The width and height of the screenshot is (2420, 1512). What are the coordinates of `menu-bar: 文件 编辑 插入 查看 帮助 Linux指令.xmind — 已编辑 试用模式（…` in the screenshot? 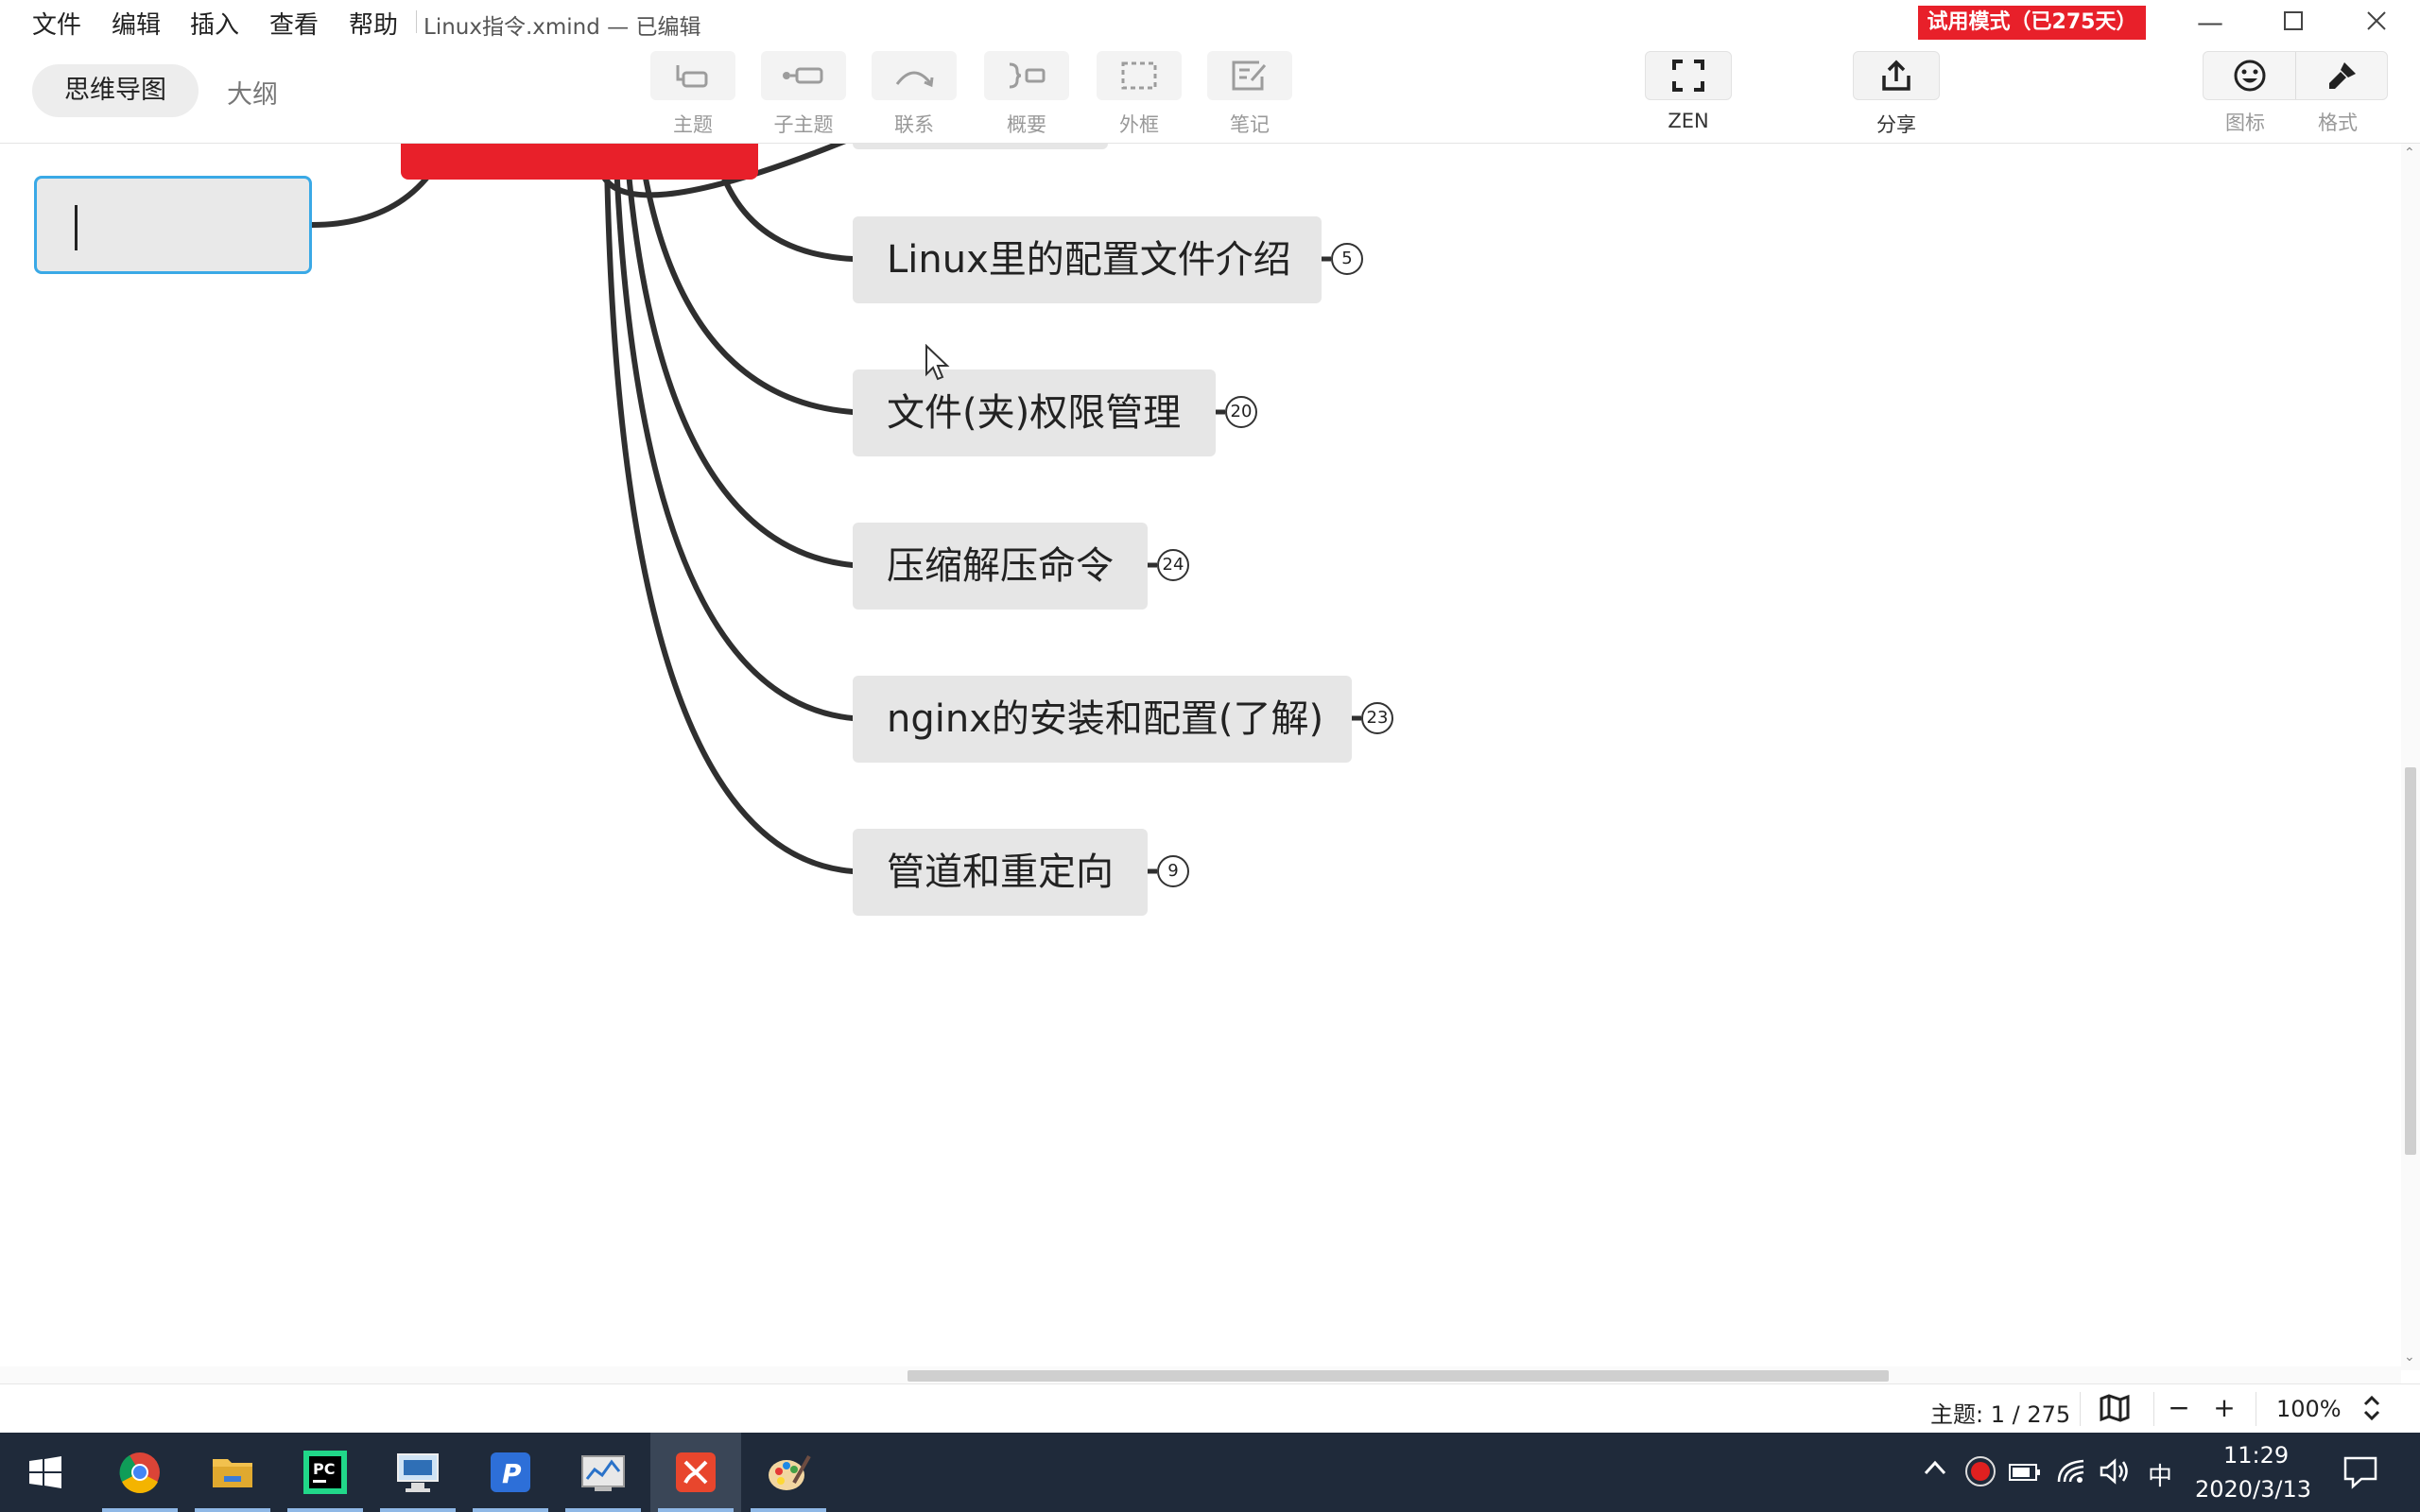 It's located at (1210, 22).